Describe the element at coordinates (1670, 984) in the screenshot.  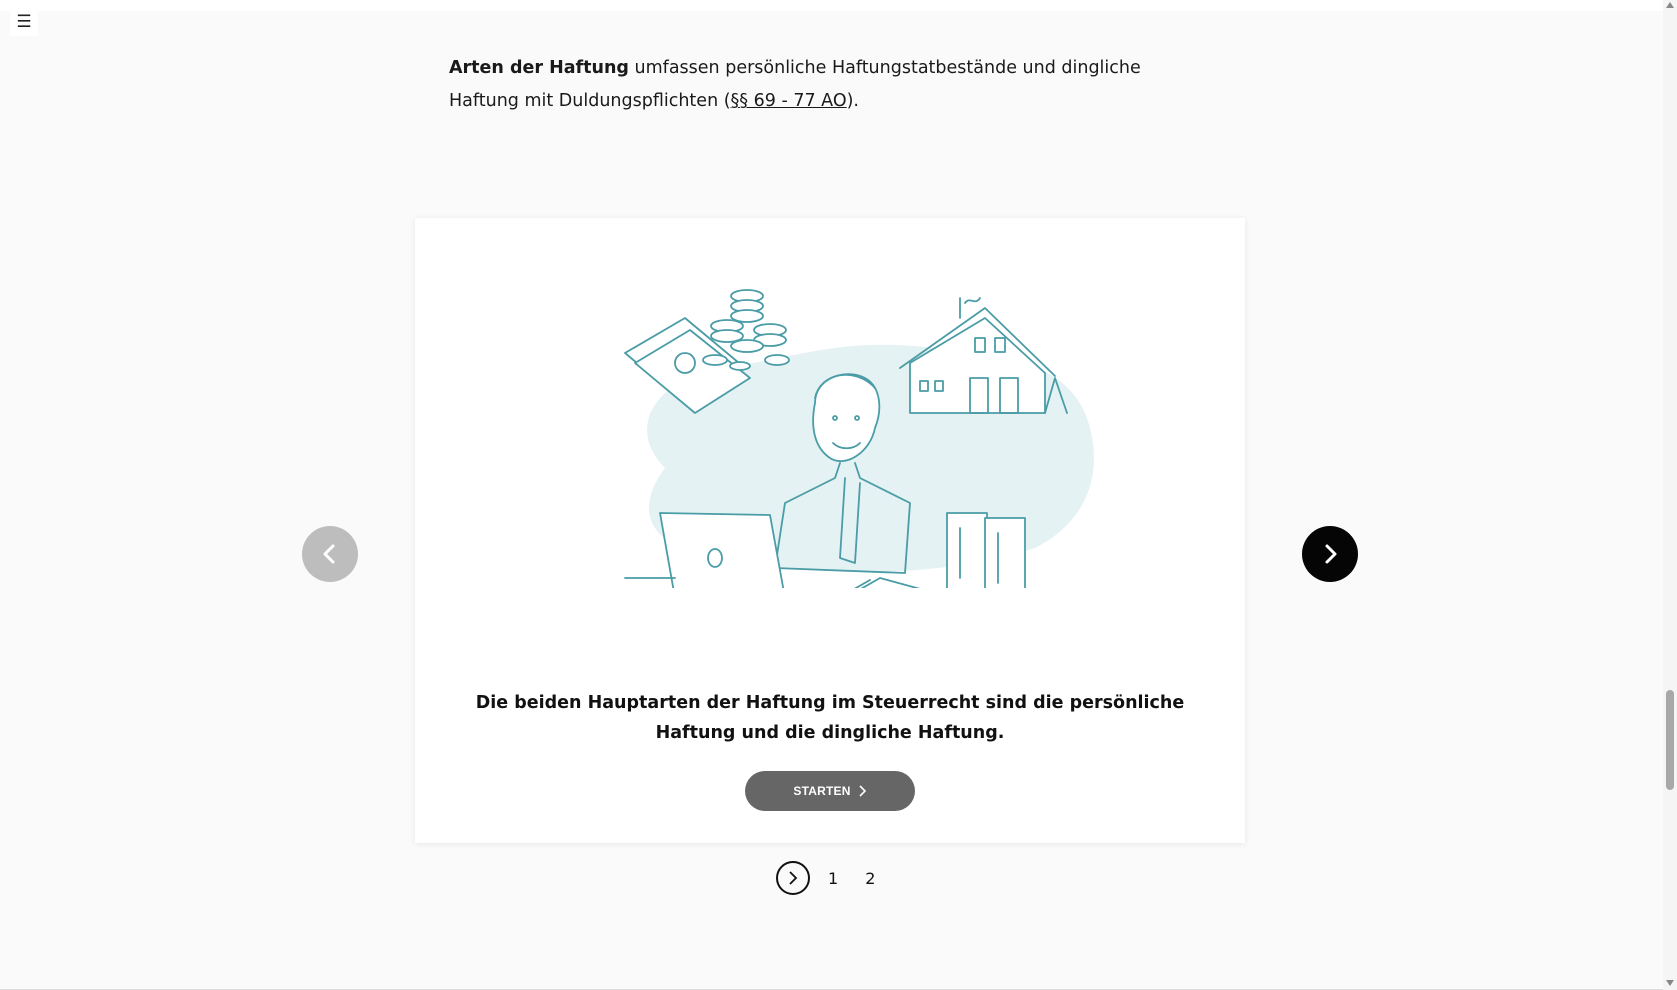
I see `scroll-down-arrow-icon` at that location.